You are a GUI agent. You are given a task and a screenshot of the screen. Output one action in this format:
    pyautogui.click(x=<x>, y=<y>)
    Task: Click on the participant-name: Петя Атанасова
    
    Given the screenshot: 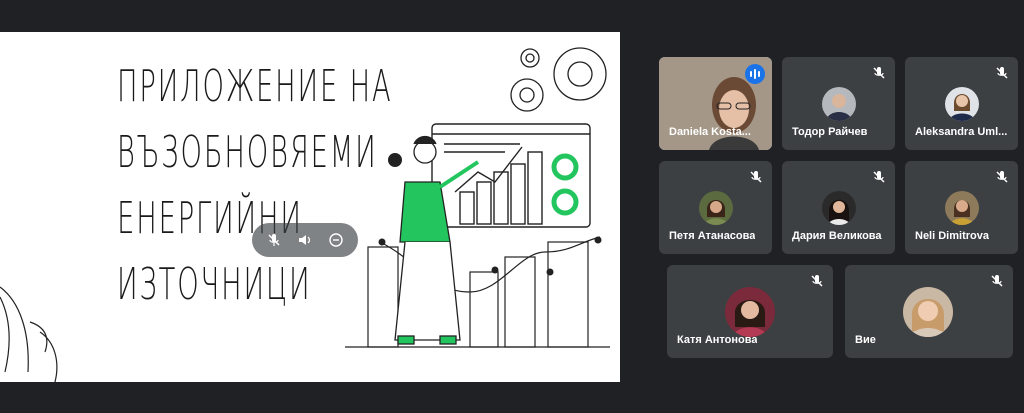 What is the action you would take?
    pyautogui.click(x=712, y=236)
    